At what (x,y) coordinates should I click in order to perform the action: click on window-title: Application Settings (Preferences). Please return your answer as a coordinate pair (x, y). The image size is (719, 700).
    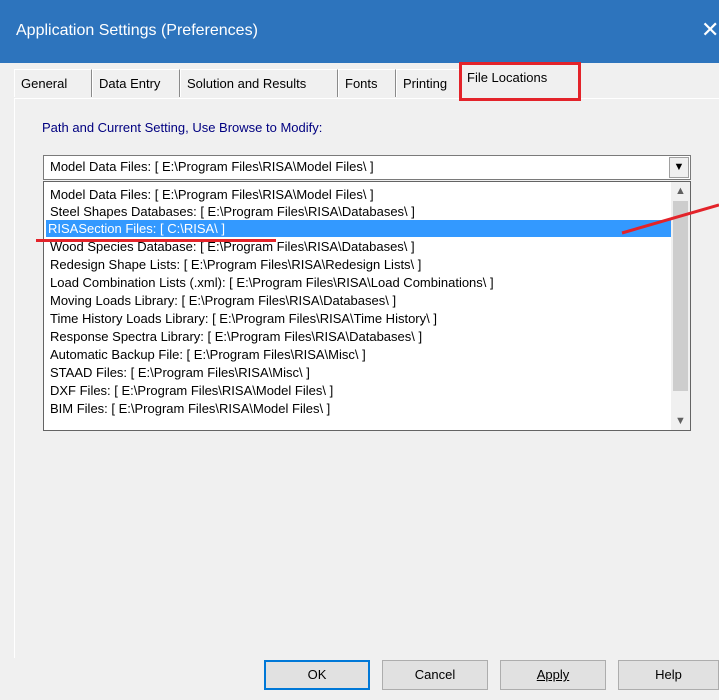
    Looking at the image, I should click on (137, 30).